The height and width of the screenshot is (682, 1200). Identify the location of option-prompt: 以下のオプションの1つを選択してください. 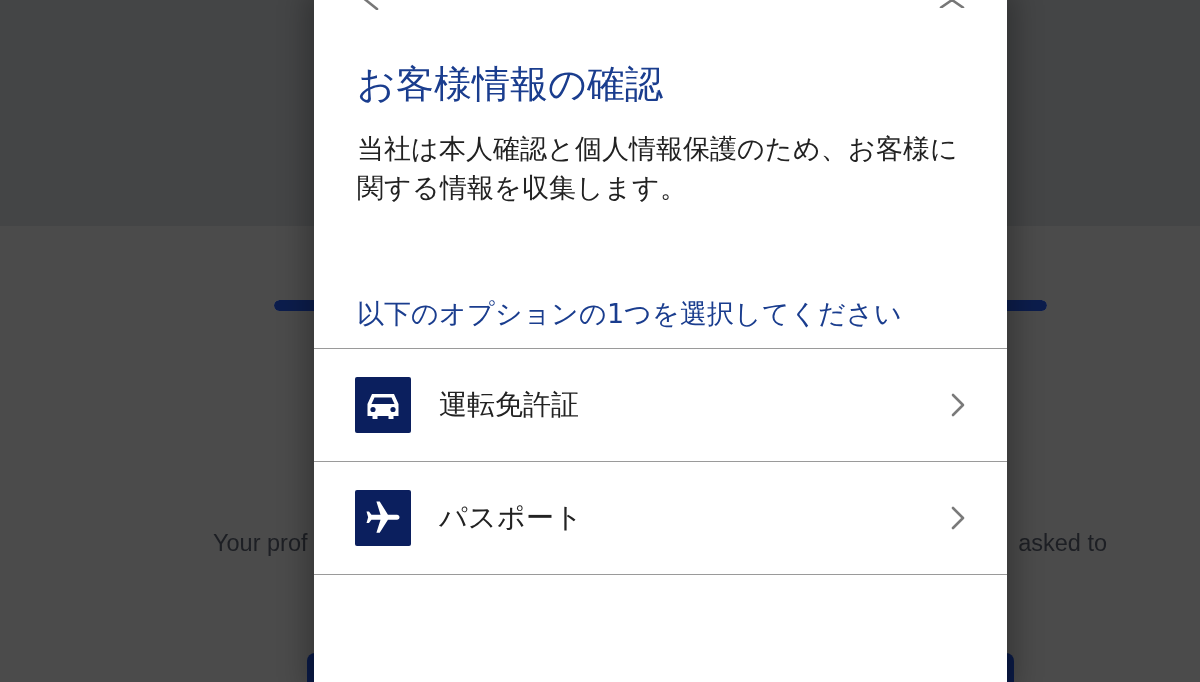
(630, 314).